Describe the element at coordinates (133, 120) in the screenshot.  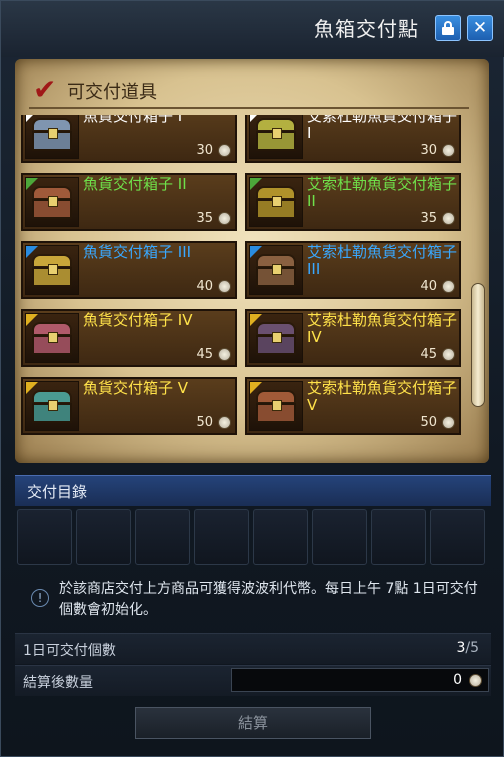
I see `item-name: 魚貨交付箱子 I` at that location.